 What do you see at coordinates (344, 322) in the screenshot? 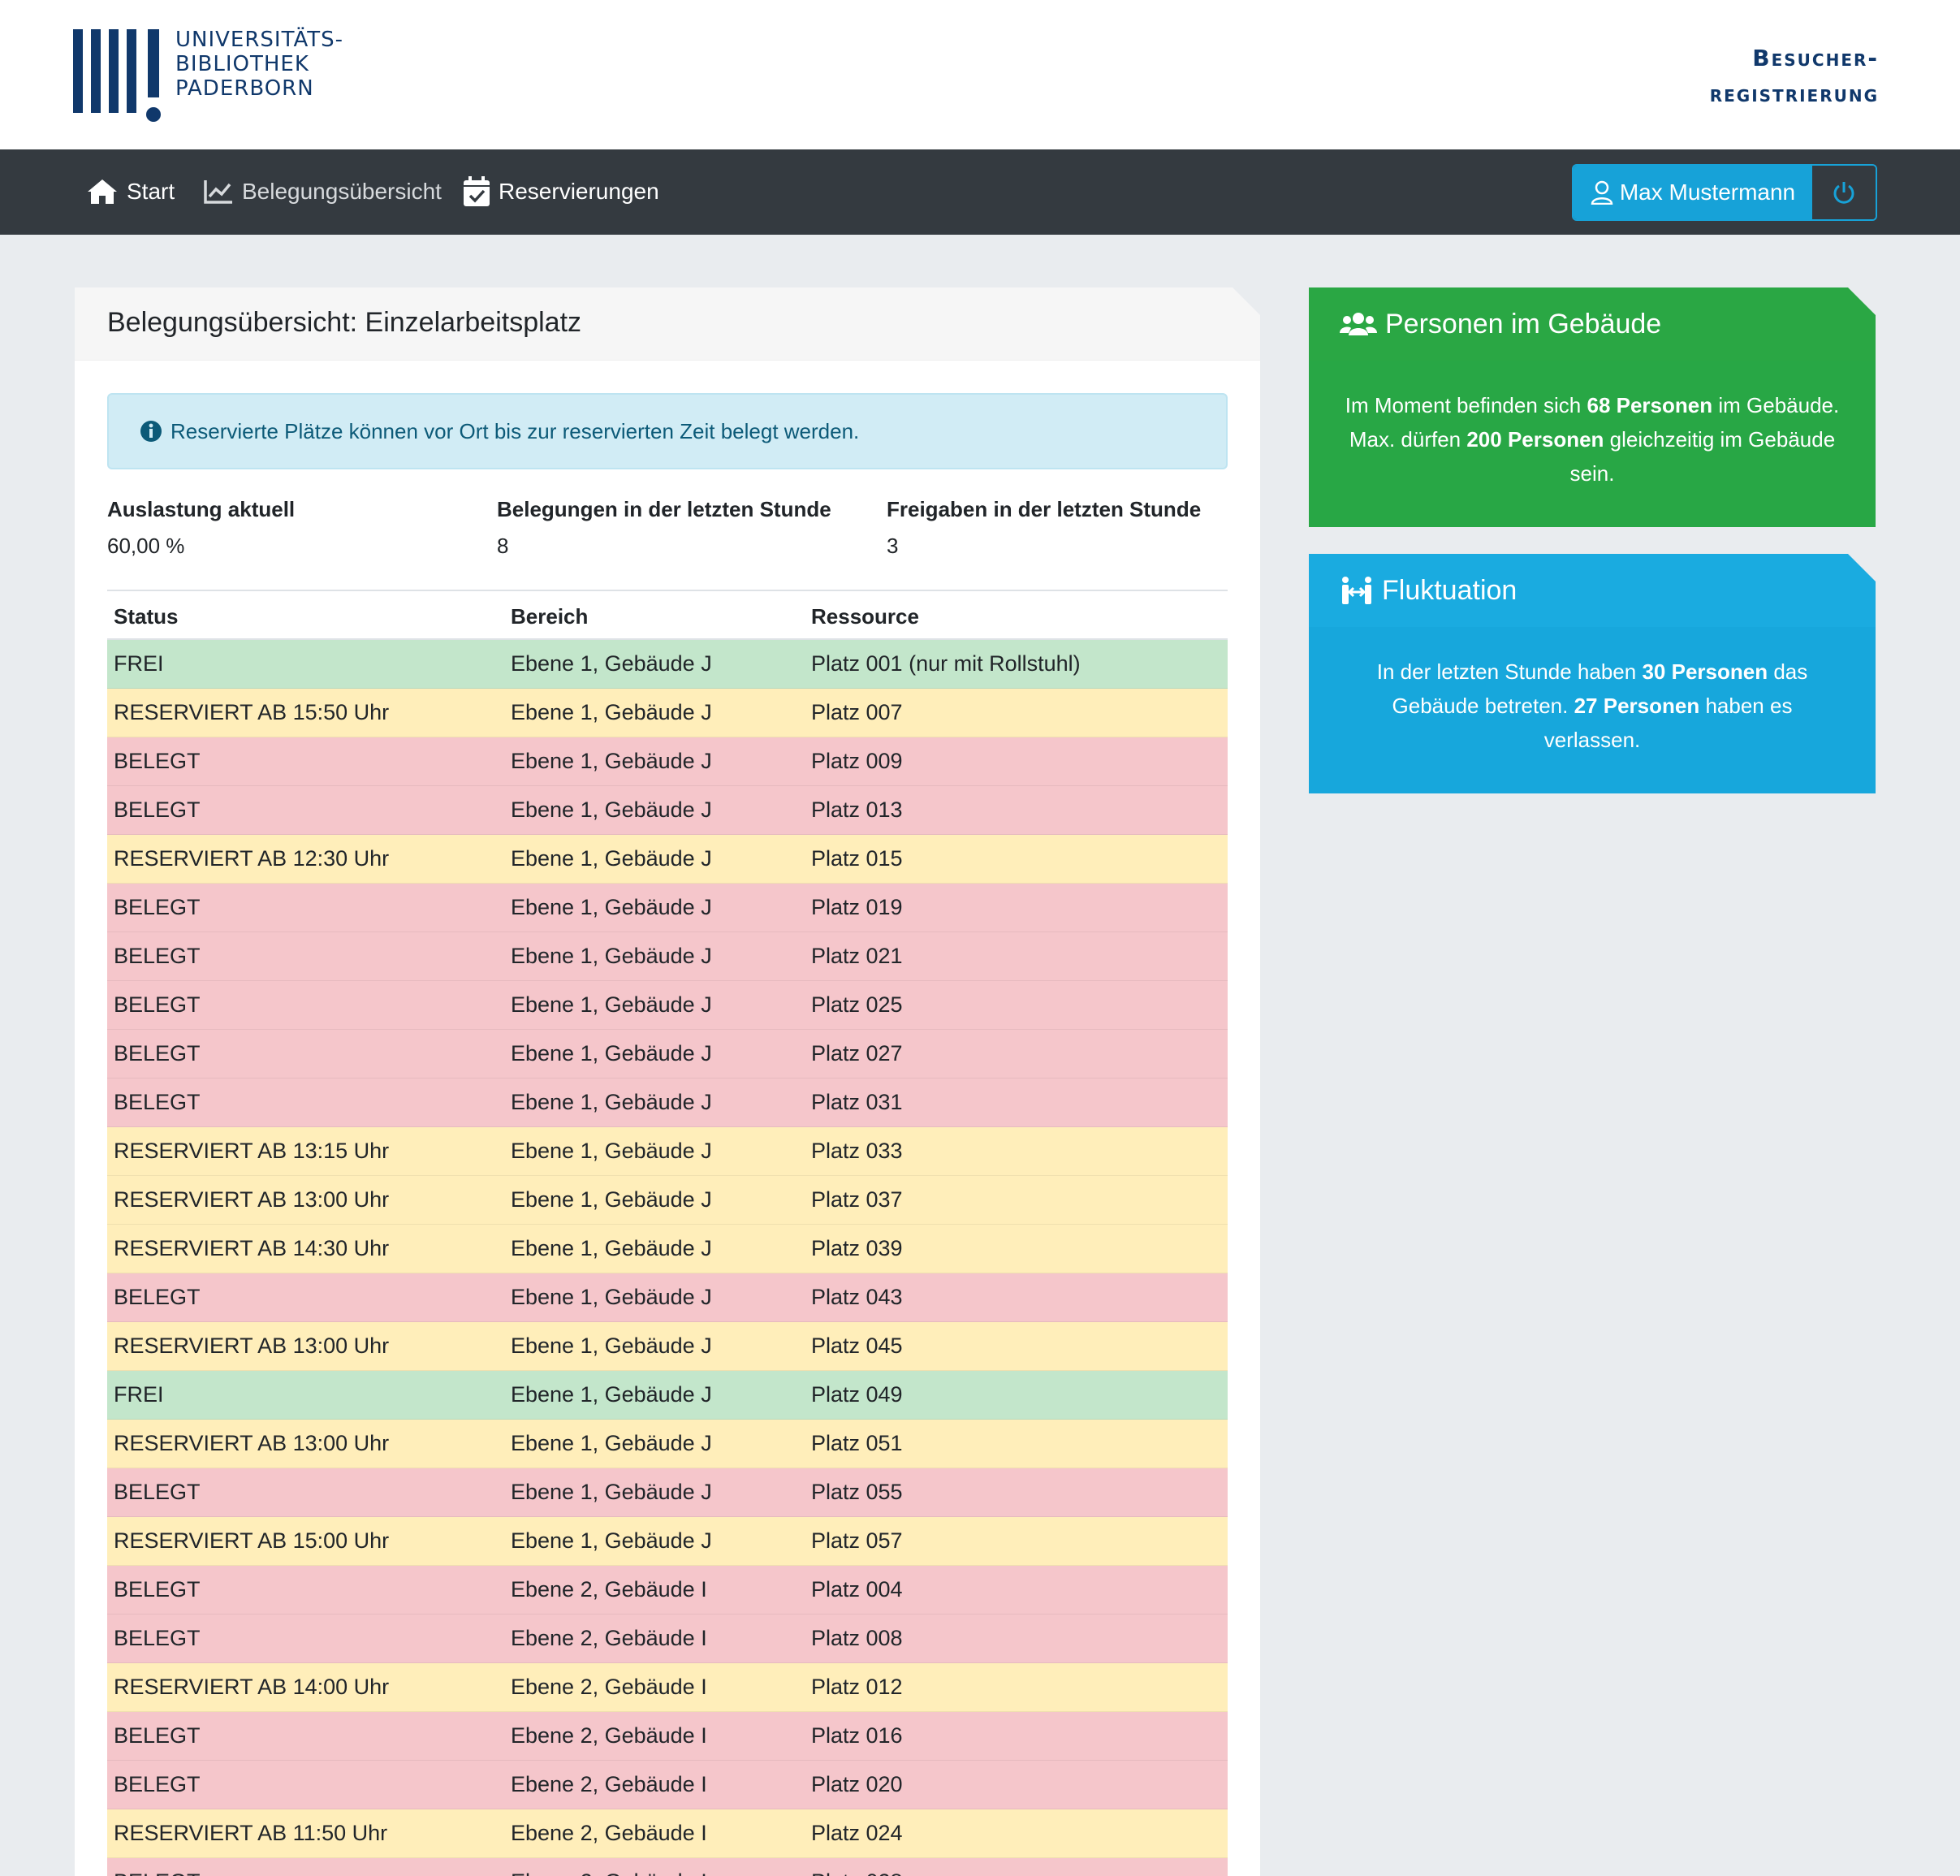
I see `page-title: Belegungsübersicht: Einzelarbeitsplatz` at bounding box center [344, 322].